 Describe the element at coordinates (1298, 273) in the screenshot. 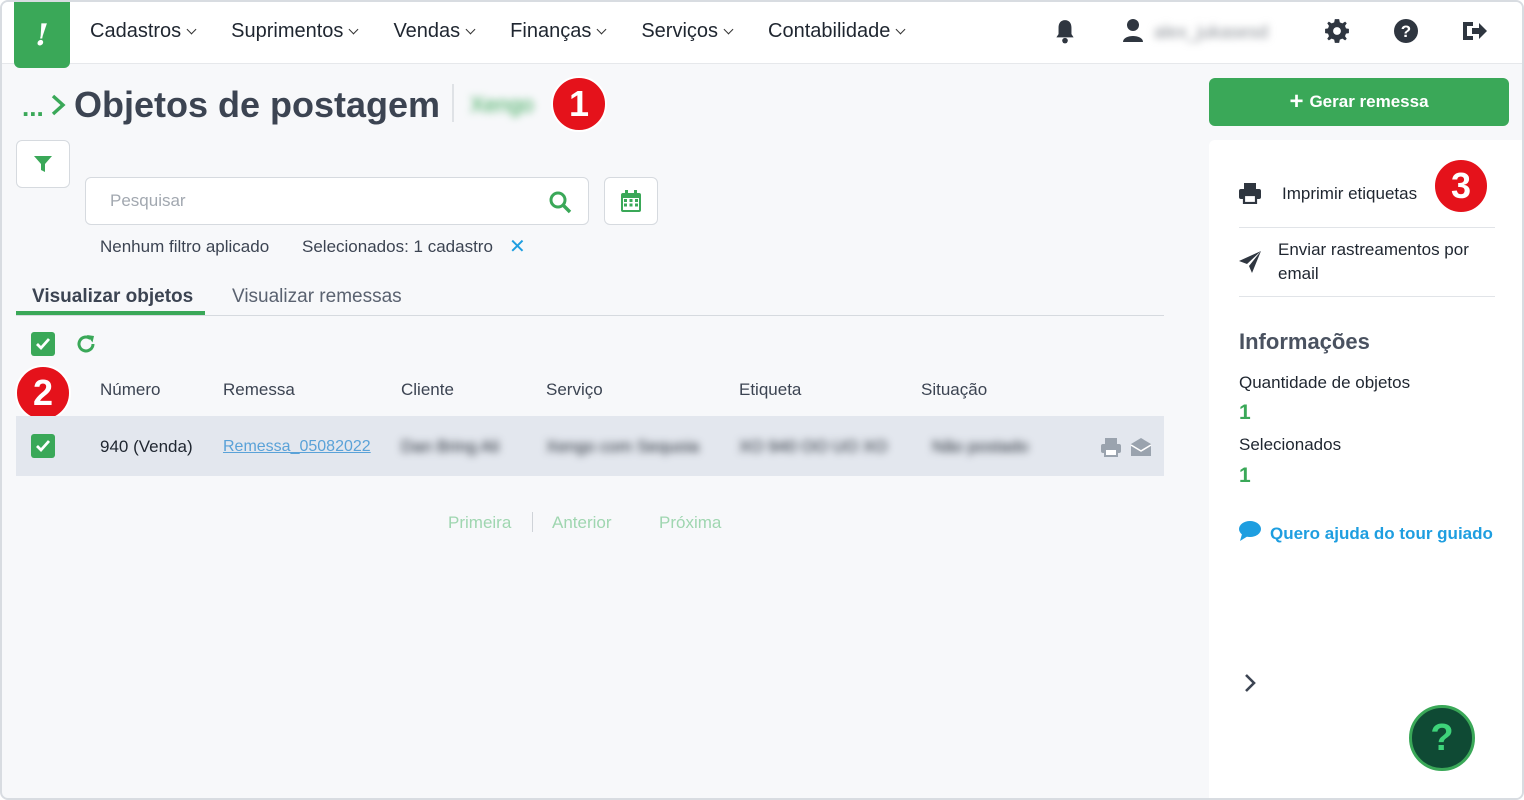

I see `send-tracking-label-line2: email` at that location.